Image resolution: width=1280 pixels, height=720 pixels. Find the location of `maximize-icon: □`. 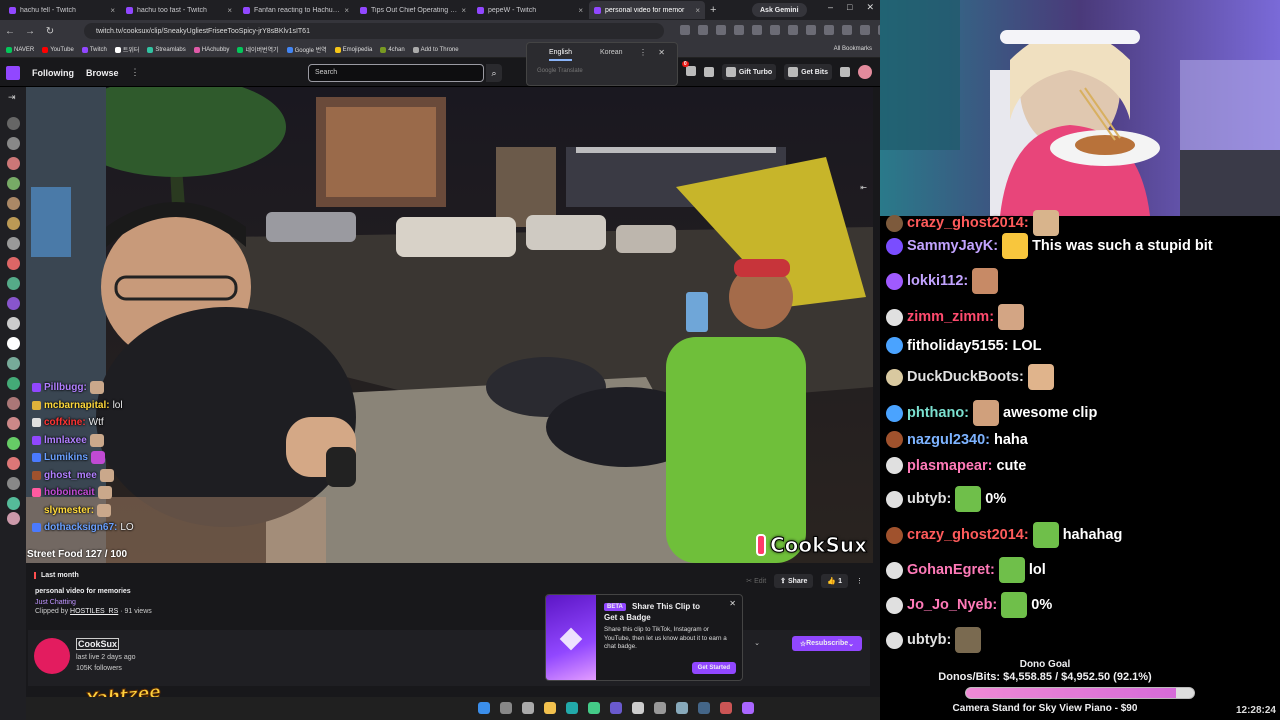

maximize-icon: □ is located at coordinates (849, 7).